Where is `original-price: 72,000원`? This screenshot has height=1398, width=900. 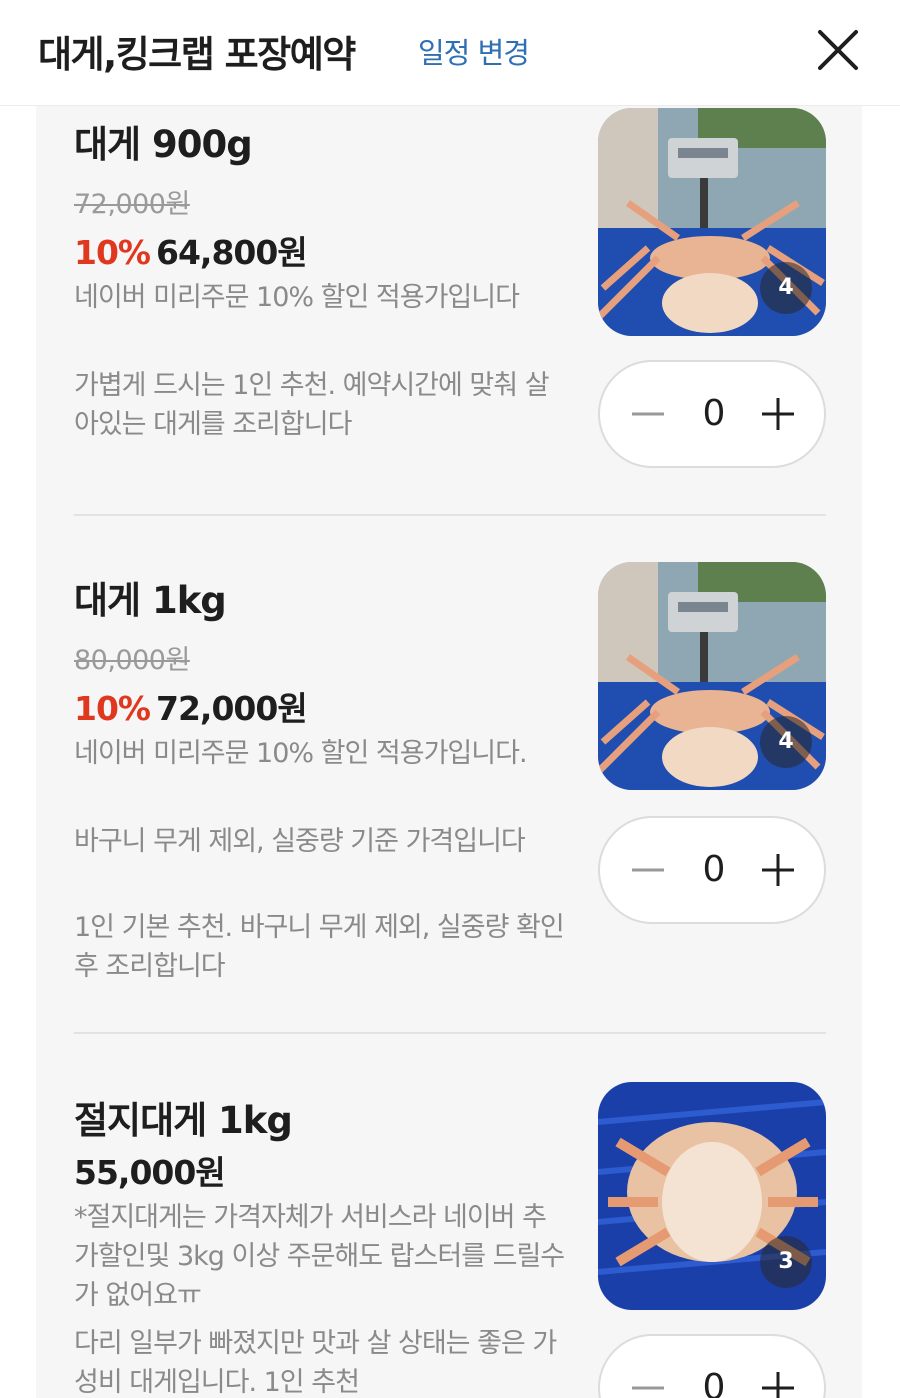
original-price: 72,000원 is located at coordinates (132, 204).